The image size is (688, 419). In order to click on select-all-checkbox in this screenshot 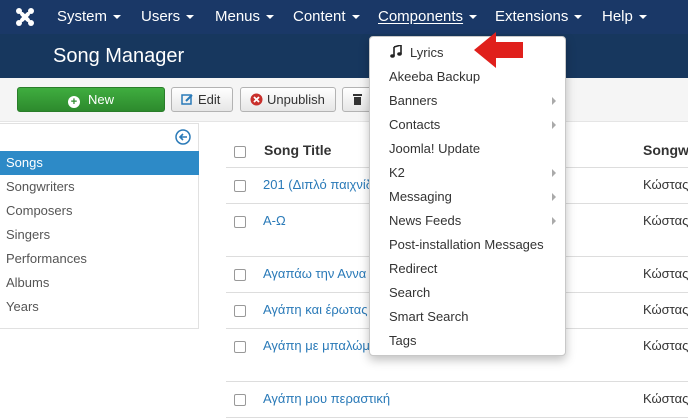, I will do `click(240, 152)`.